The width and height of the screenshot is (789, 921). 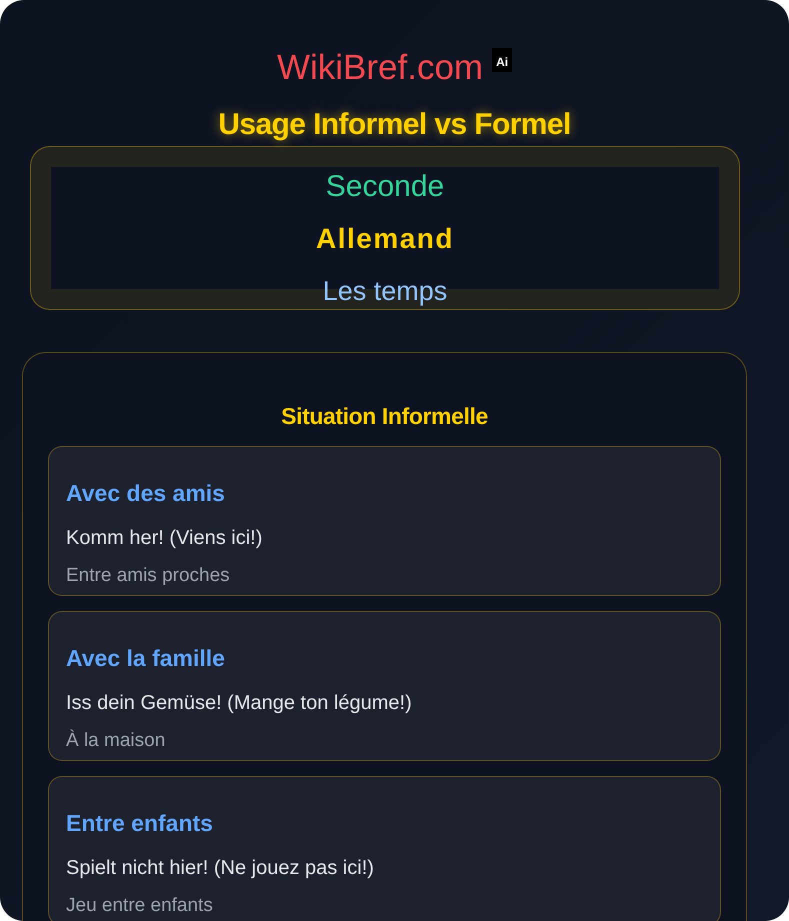 What do you see at coordinates (146, 658) in the screenshot?
I see `context-title: Avec la famille` at bounding box center [146, 658].